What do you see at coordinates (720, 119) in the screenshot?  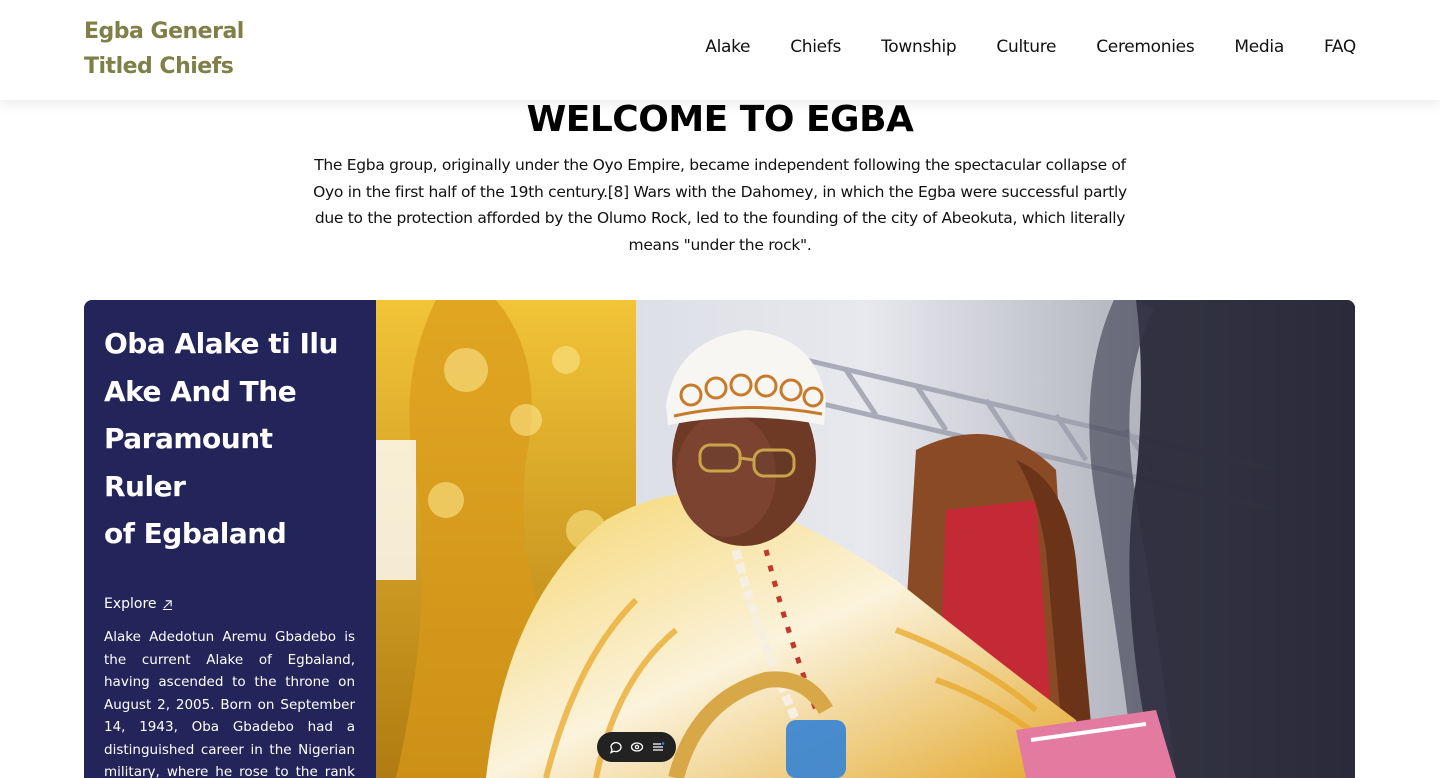 I see `welcome-heading: WELCOME TO EGBA` at bounding box center [720, 119].